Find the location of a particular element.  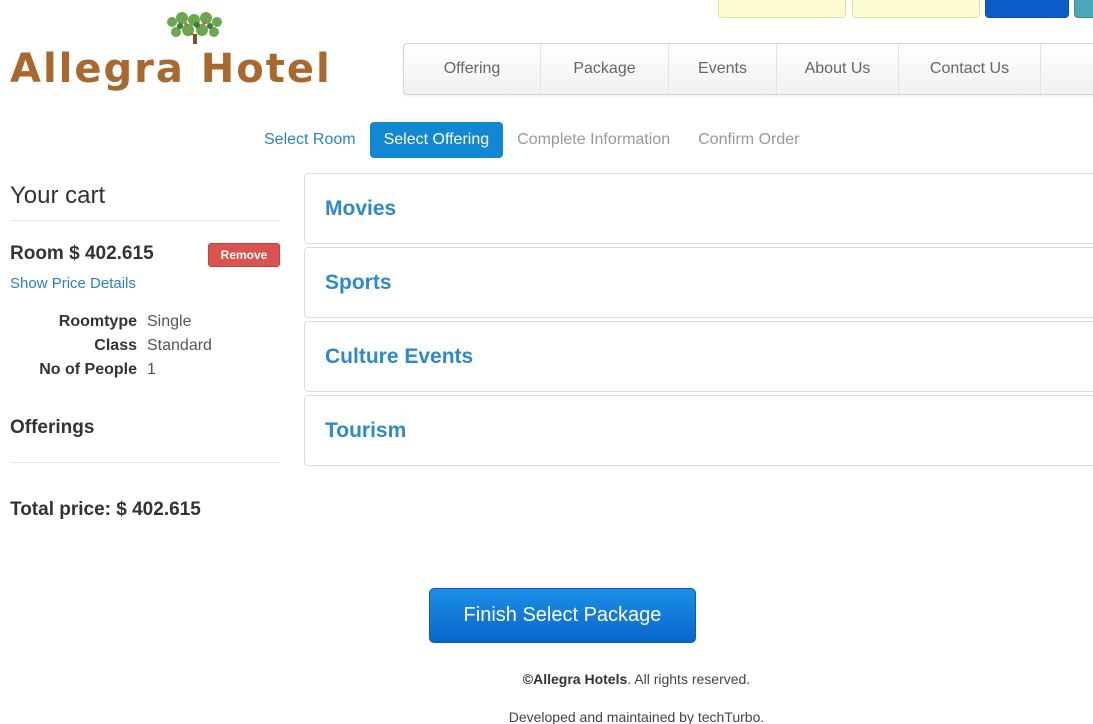

logo-tree-icon is located at coordinates (194, 28).